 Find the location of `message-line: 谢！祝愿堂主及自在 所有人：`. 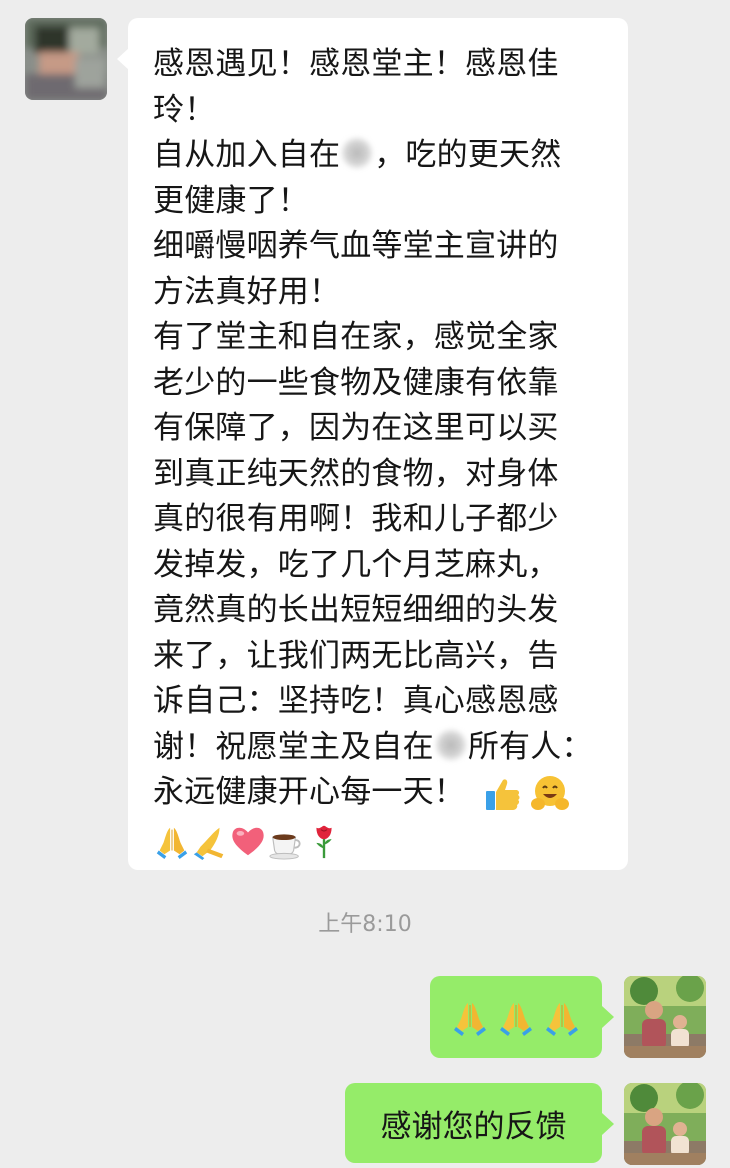

message-line: 谢！祝愿堂主及自在 所有人： is located at coordinates (380, 748).